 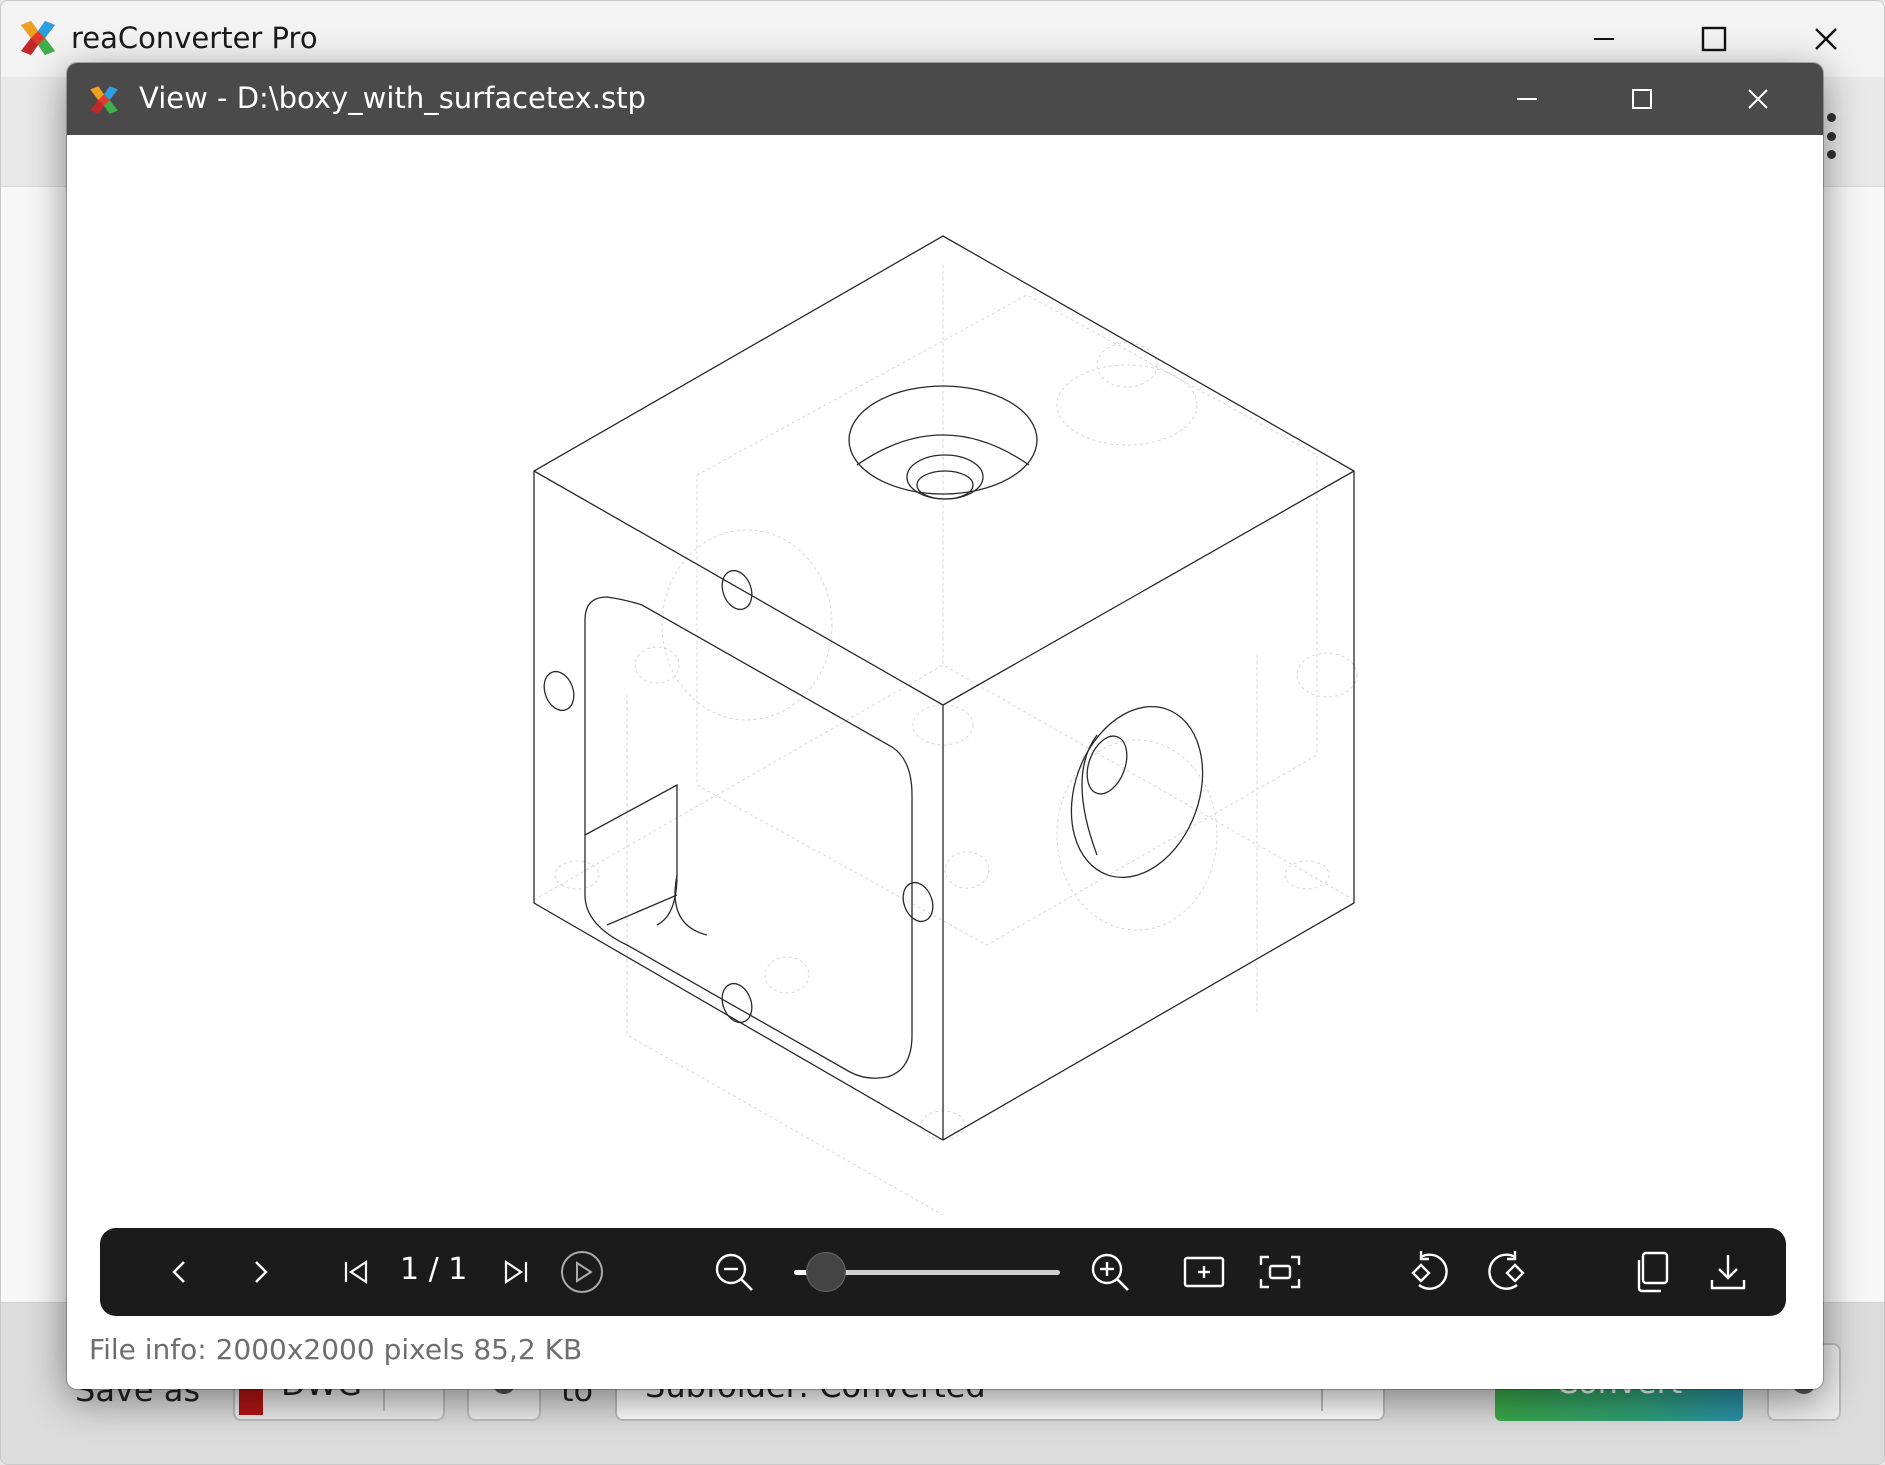 I want to click on rotate-right-button, so click(x=1506, y=1272).